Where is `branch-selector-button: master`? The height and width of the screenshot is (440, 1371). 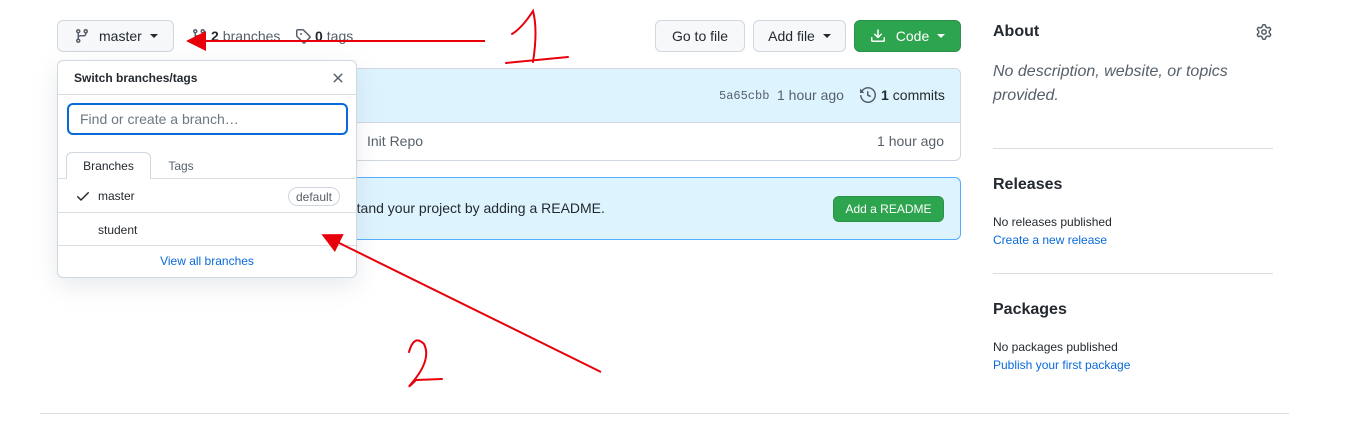 branch-selector-button: master is located at coordinates (115, 36).